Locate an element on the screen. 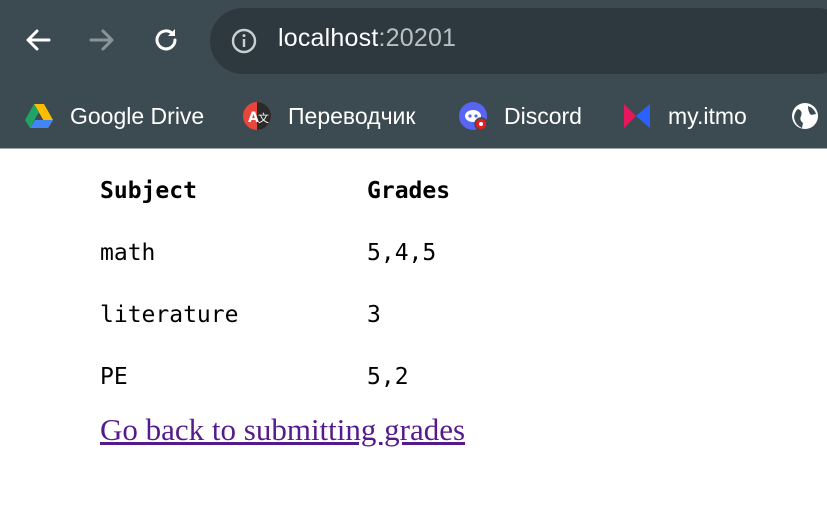 The image size is (827, 532). bookmark-globe is located at coordinates (808, 116).